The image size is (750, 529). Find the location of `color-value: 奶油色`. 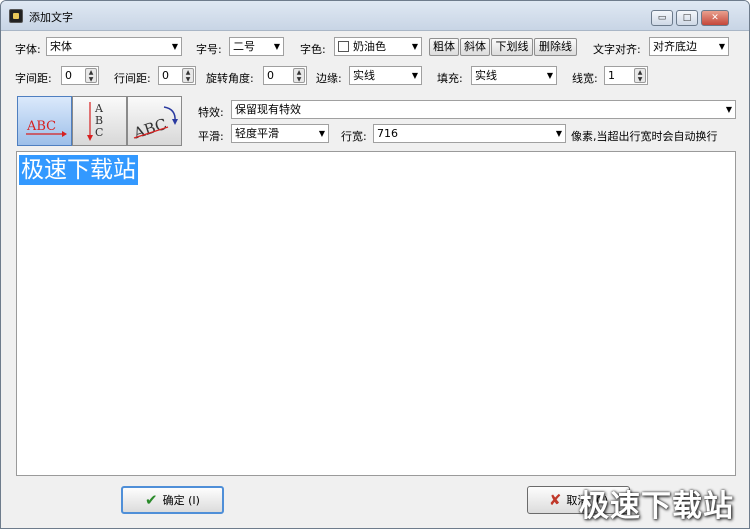

color-value: 奶油色 is located at coordinates (369, 46).